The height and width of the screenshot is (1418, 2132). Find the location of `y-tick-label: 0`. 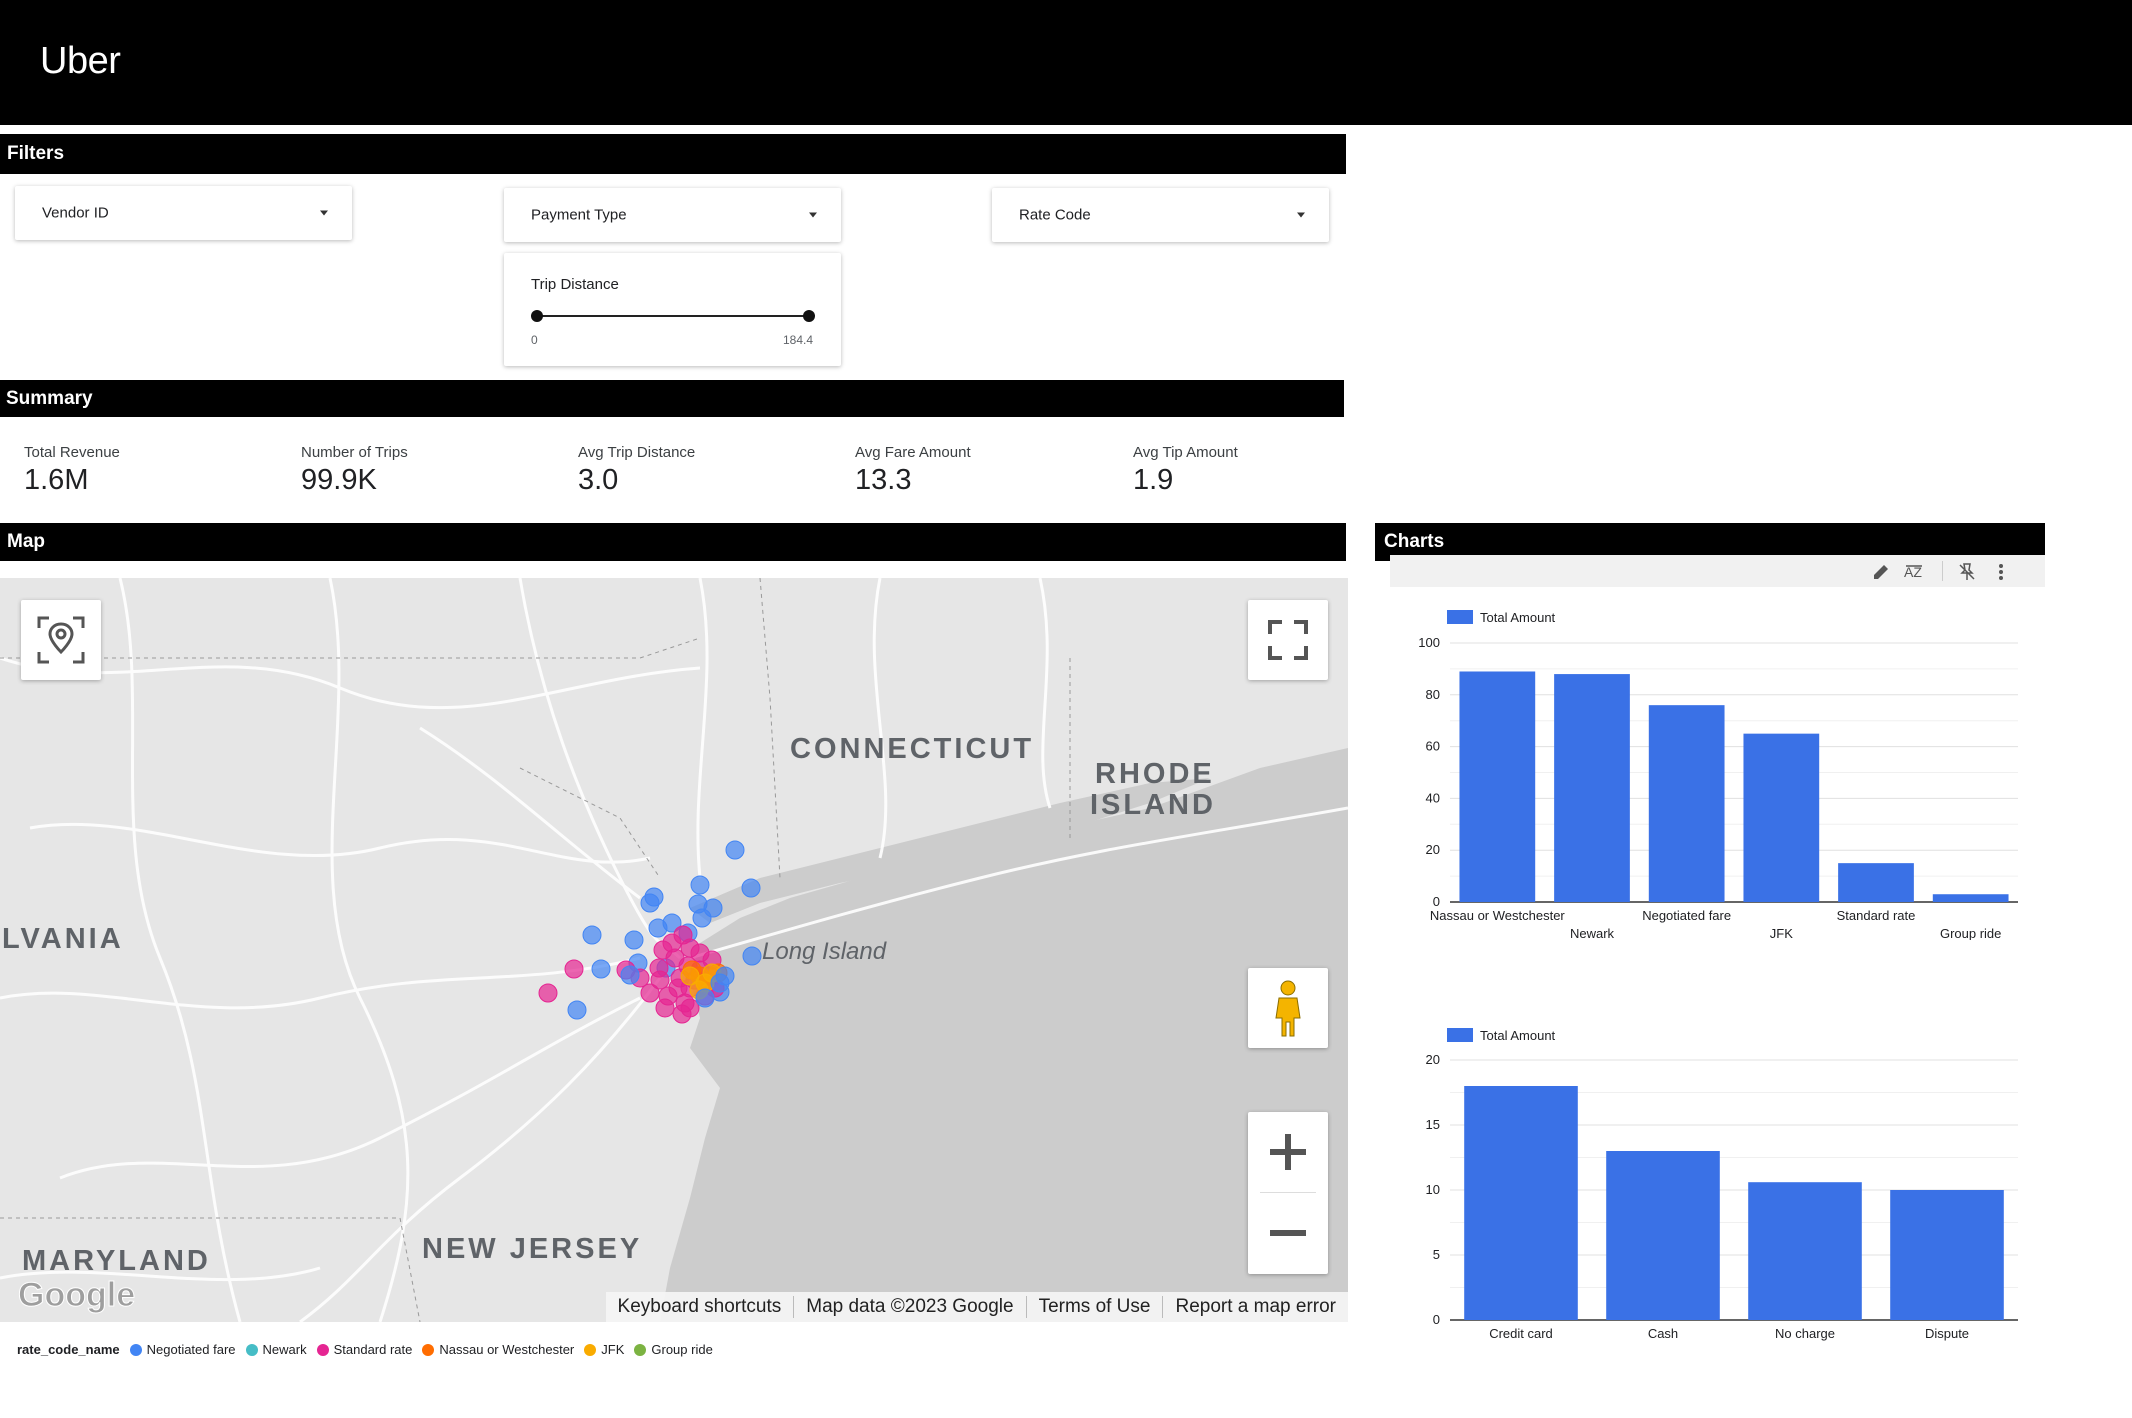

y-tick-label: 0 is located at coordinates (1436, 901).